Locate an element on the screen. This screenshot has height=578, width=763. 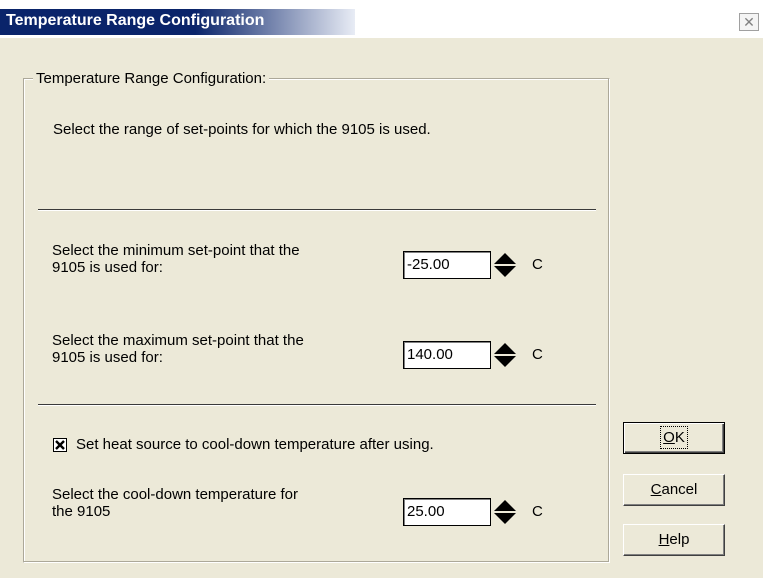
min-setpoint-unit: C is located at coordinates (537, 264).